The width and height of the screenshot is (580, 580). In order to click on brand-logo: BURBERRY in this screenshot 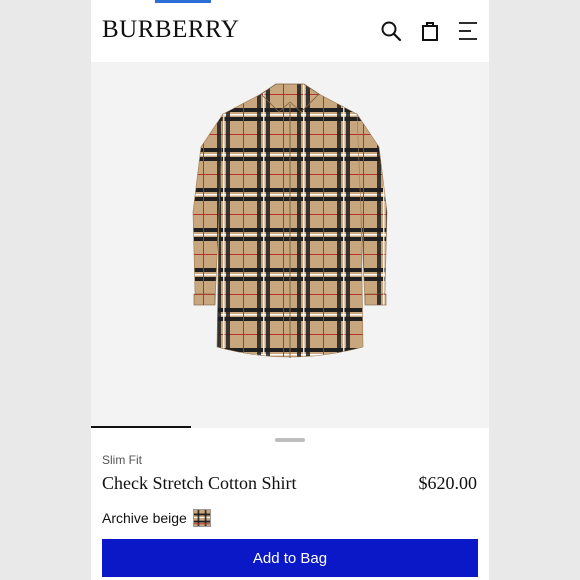, I will do `click(170, 30)`.